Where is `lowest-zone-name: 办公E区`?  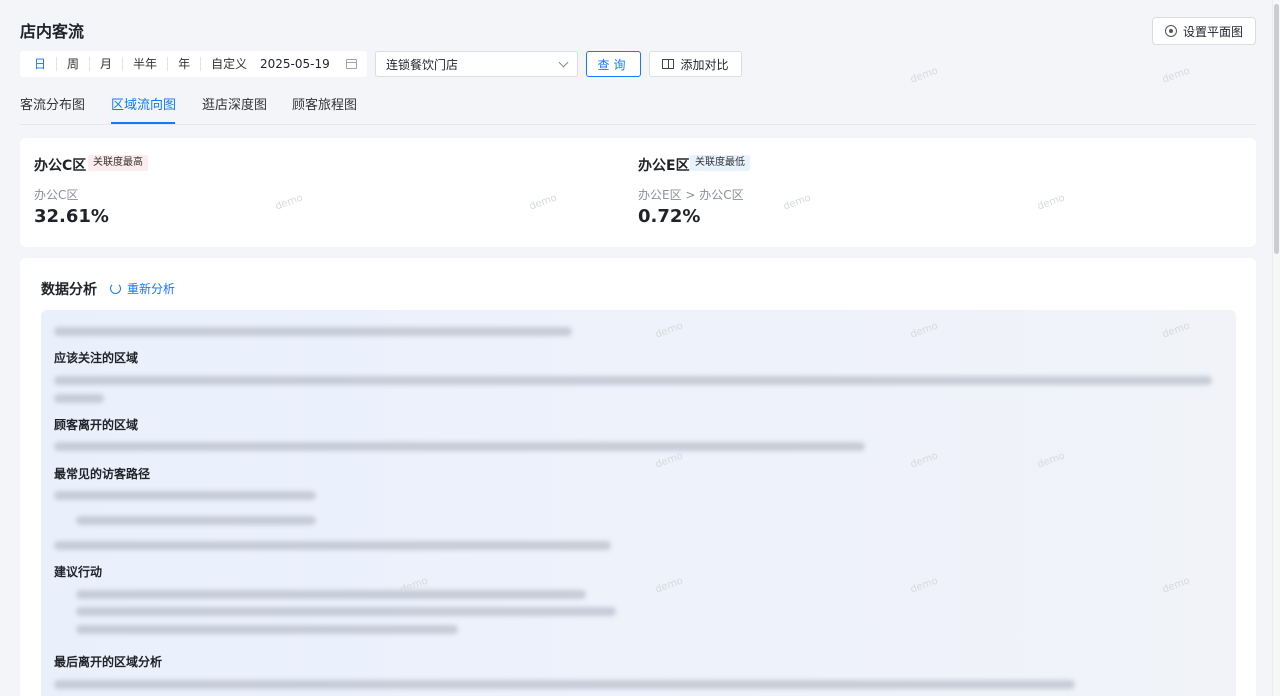 lowest-zone-name: 办公E区 is located at coordinates (664, 166).